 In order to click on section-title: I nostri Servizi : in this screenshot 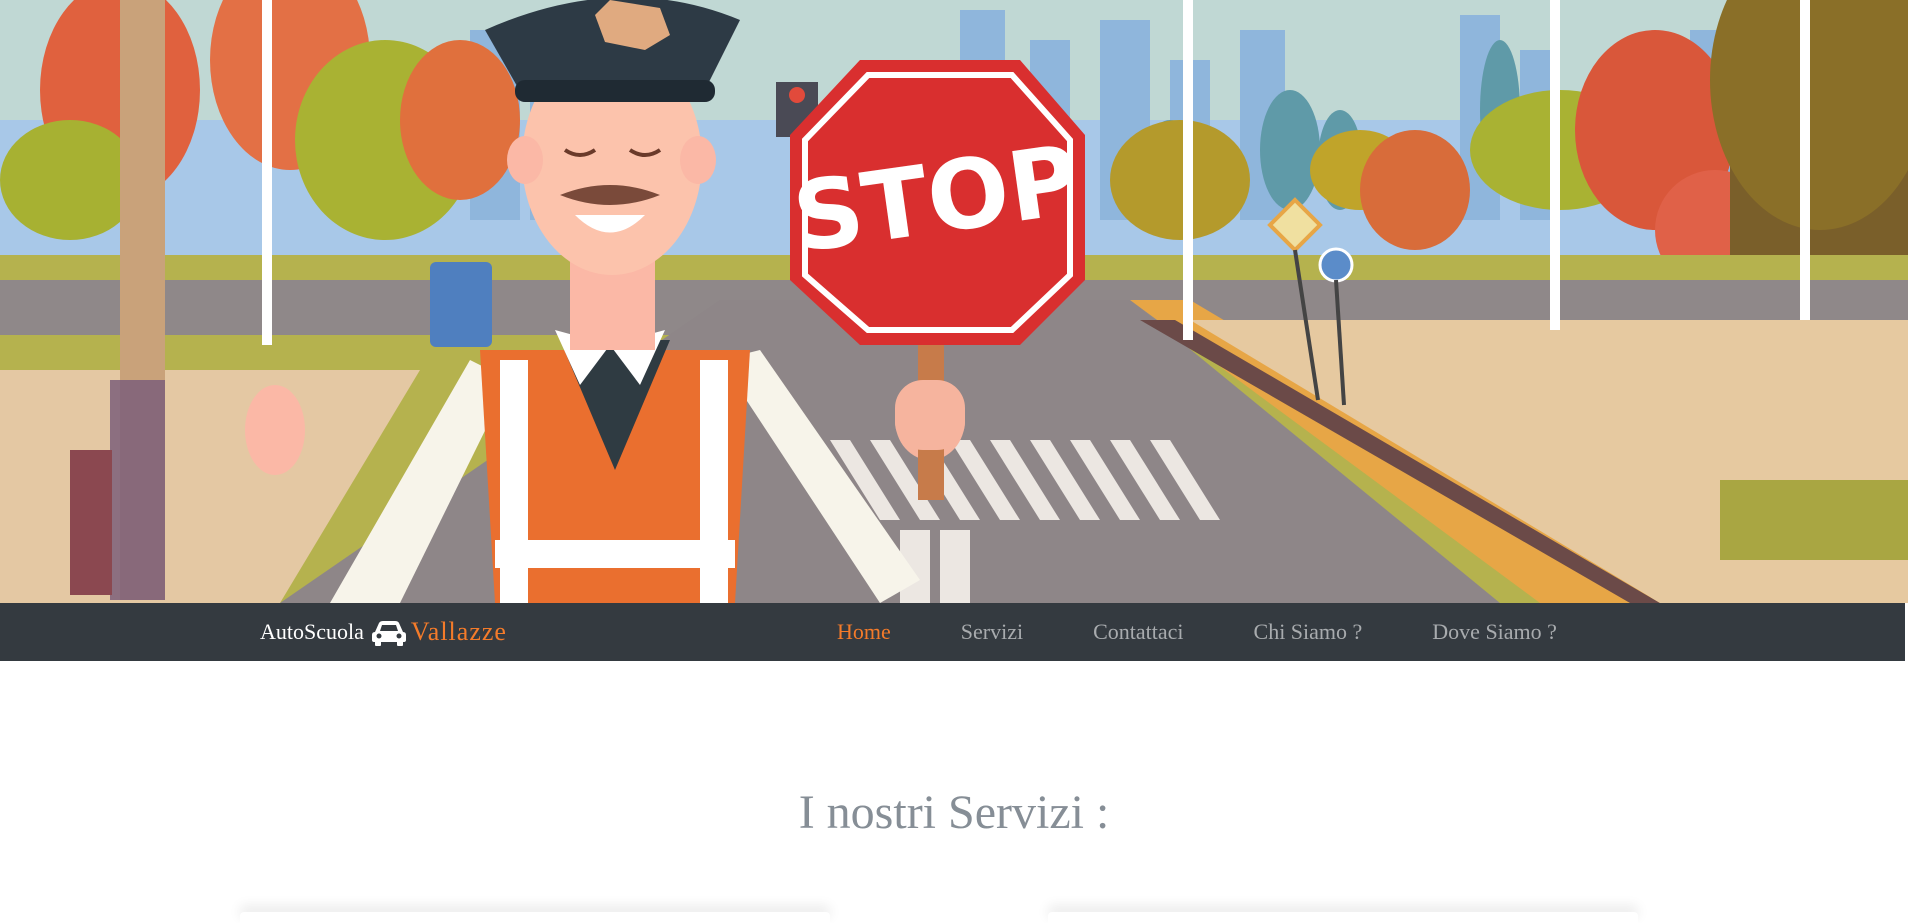, I will do `click(954, 812)`.